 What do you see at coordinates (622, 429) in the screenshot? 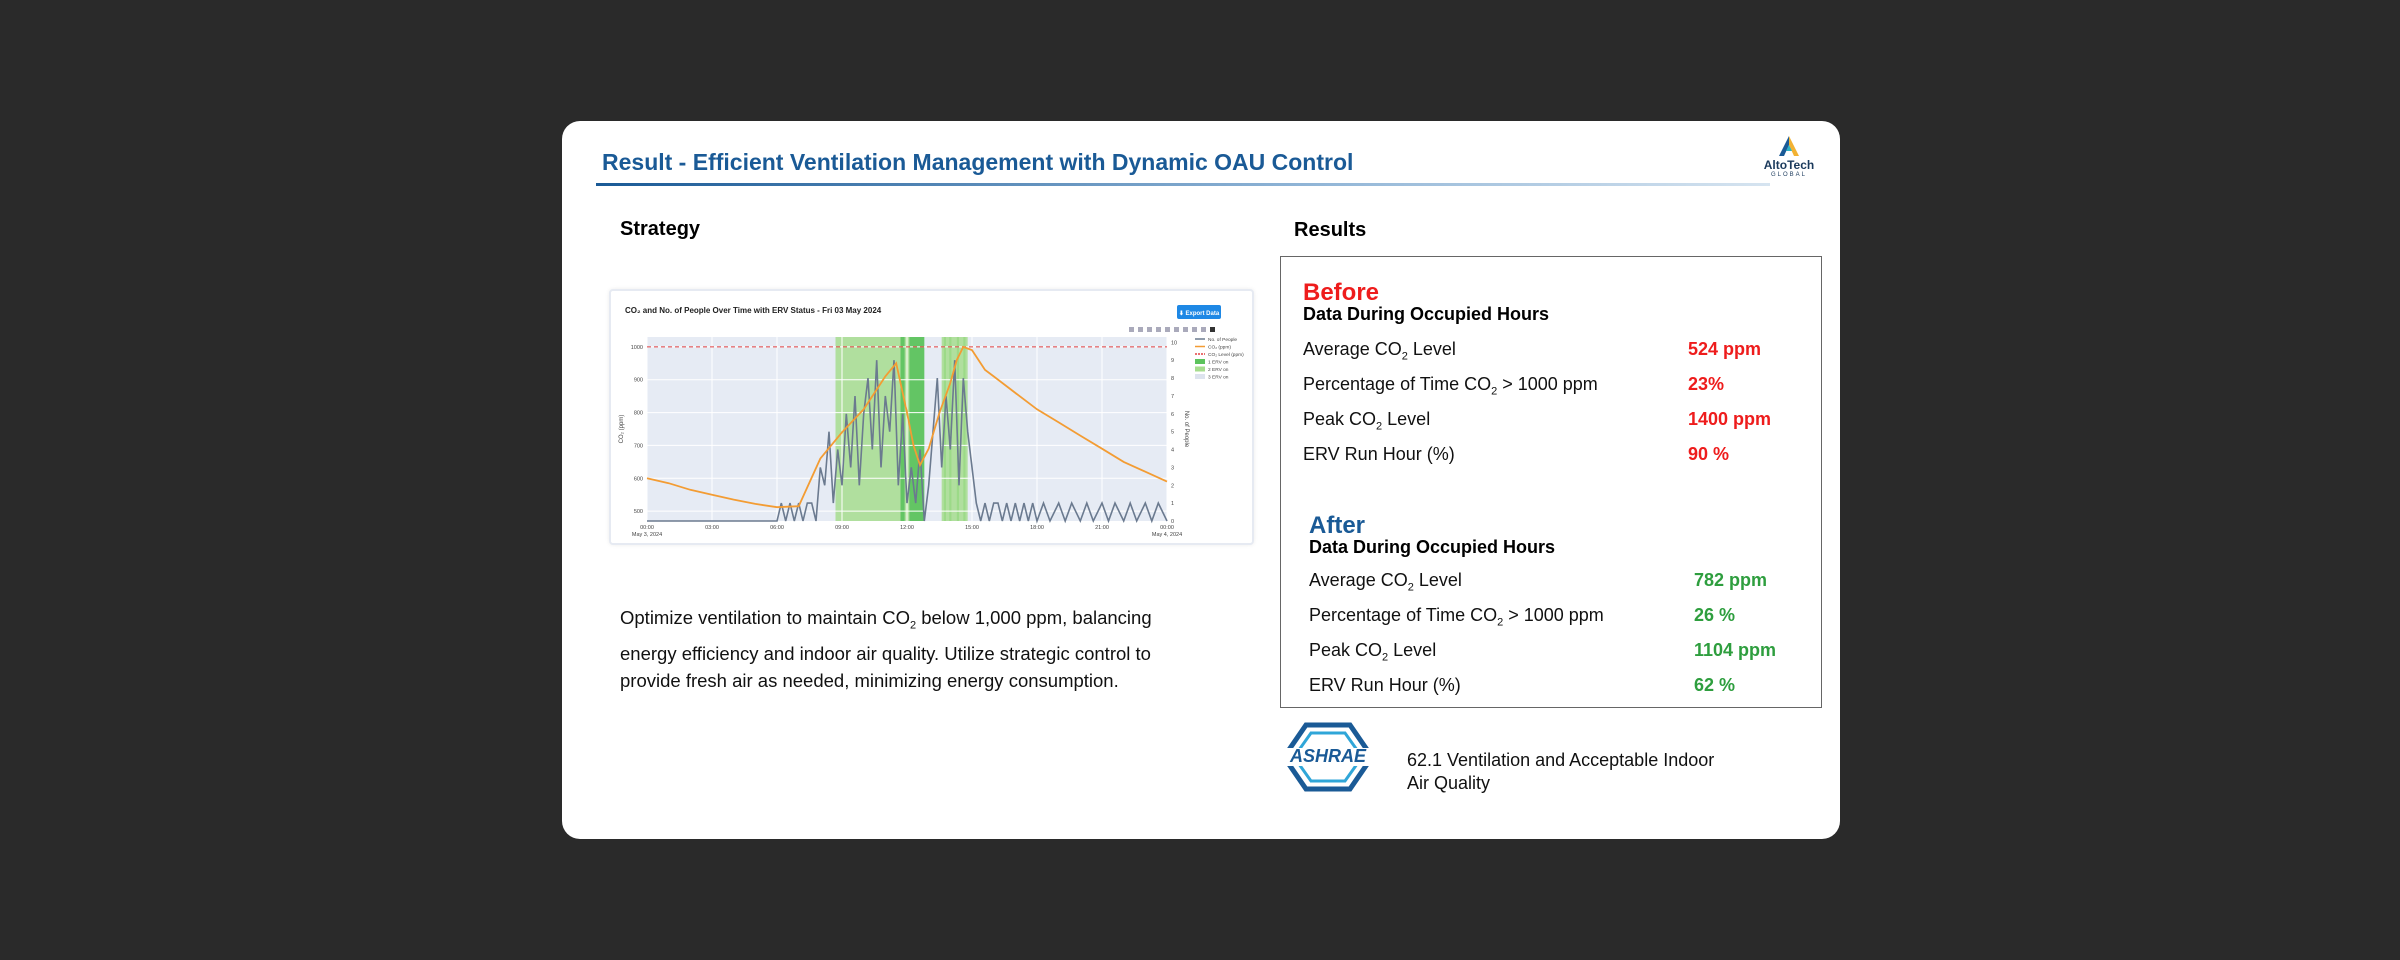
I see `y-axis-label: CO₂ (ppm)` at bounding box center [622, 429].